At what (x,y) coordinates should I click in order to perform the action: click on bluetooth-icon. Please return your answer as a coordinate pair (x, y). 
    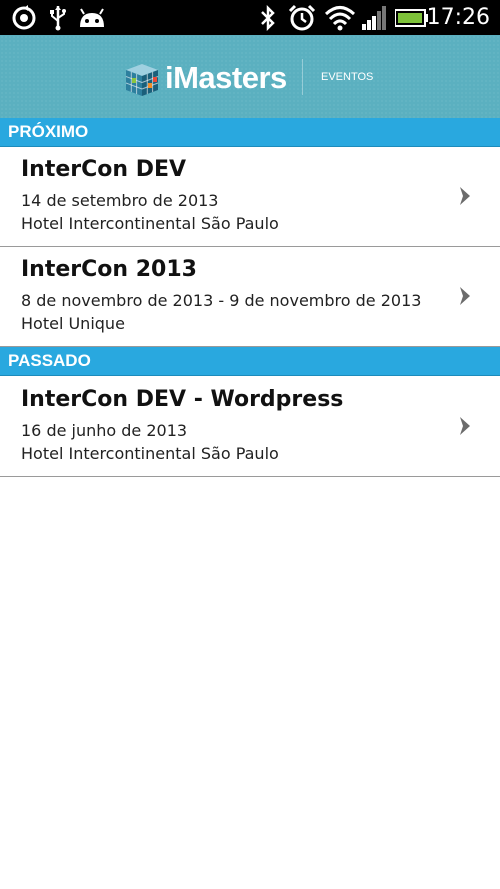
    Looking at the image, I should click on (268, 17).